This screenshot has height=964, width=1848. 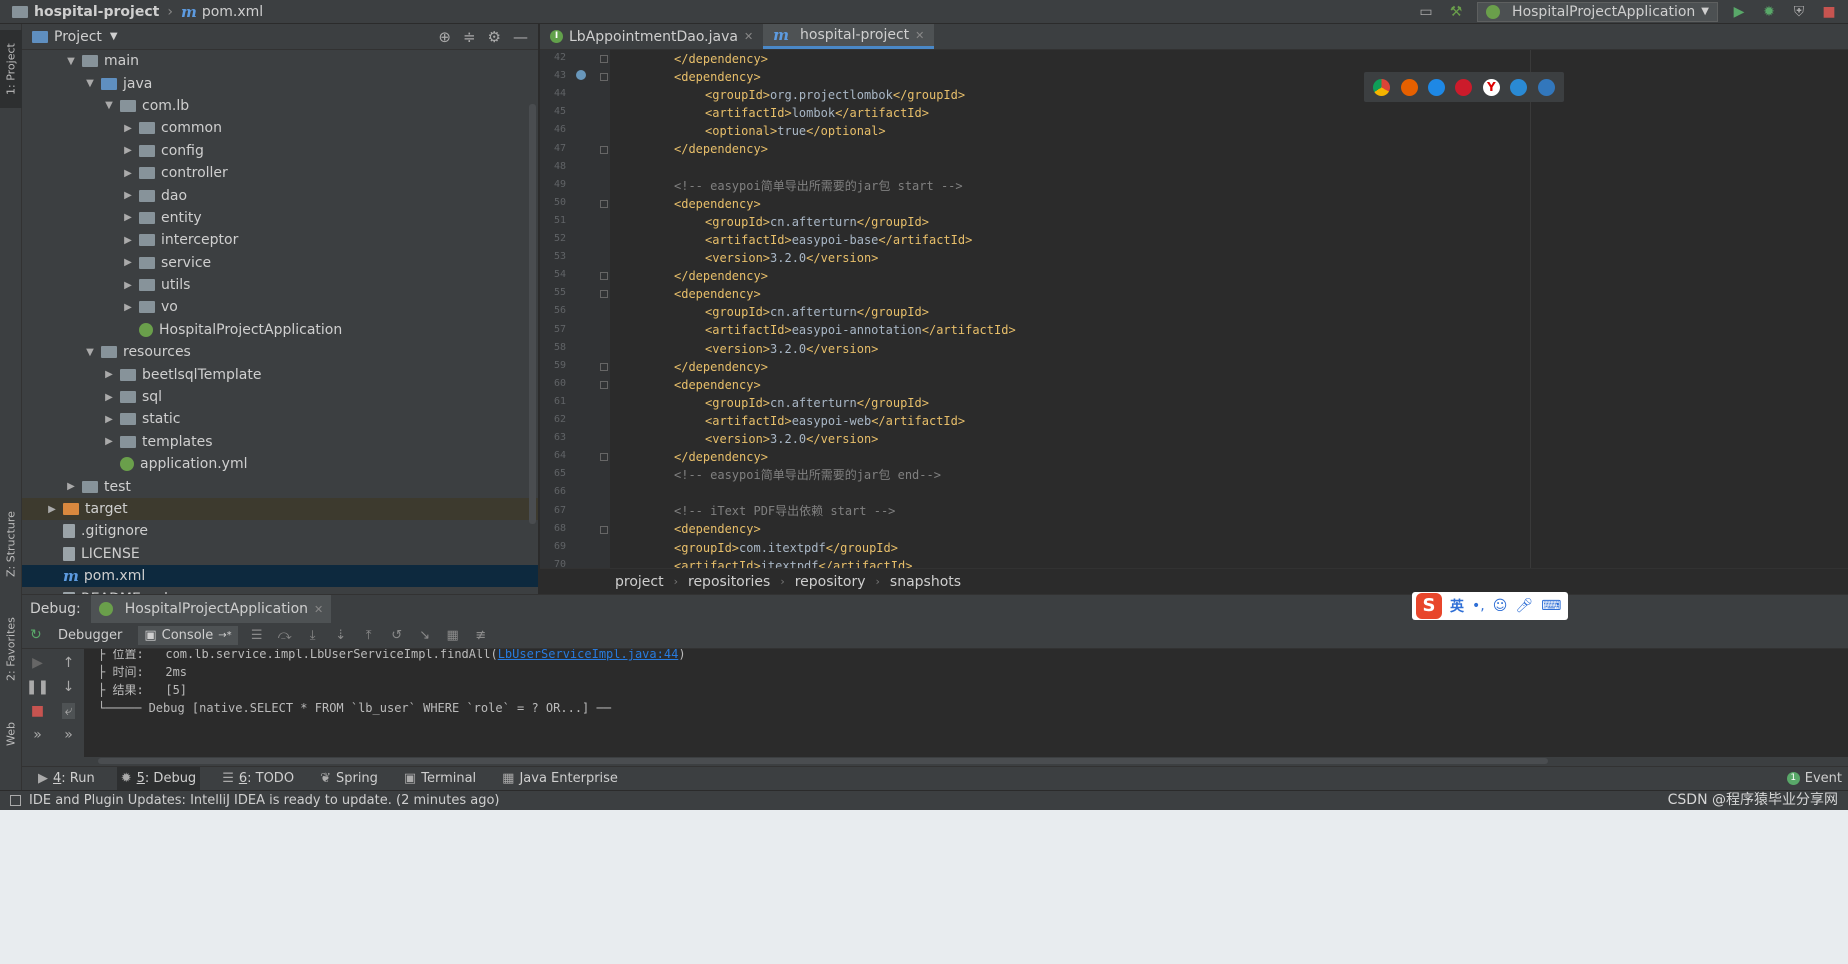 I want to click on ime-punctuation: •,, so click(x=1478, y=606).